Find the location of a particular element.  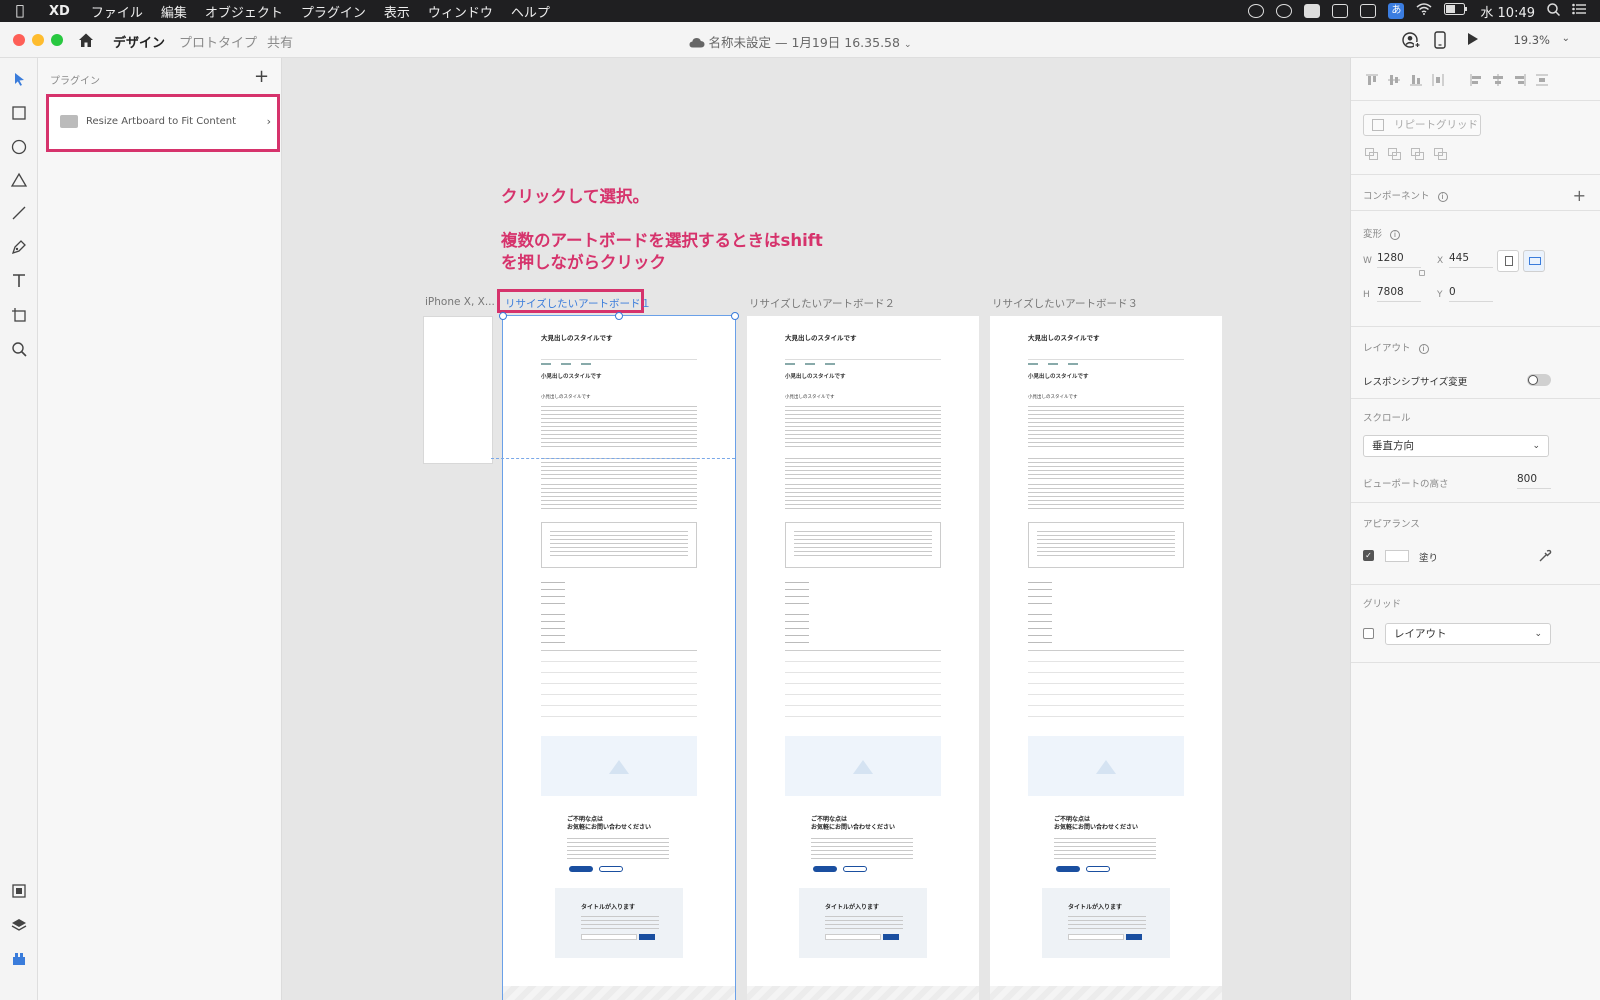

lock-aspect-icon is located at coordinates (1422, 273).